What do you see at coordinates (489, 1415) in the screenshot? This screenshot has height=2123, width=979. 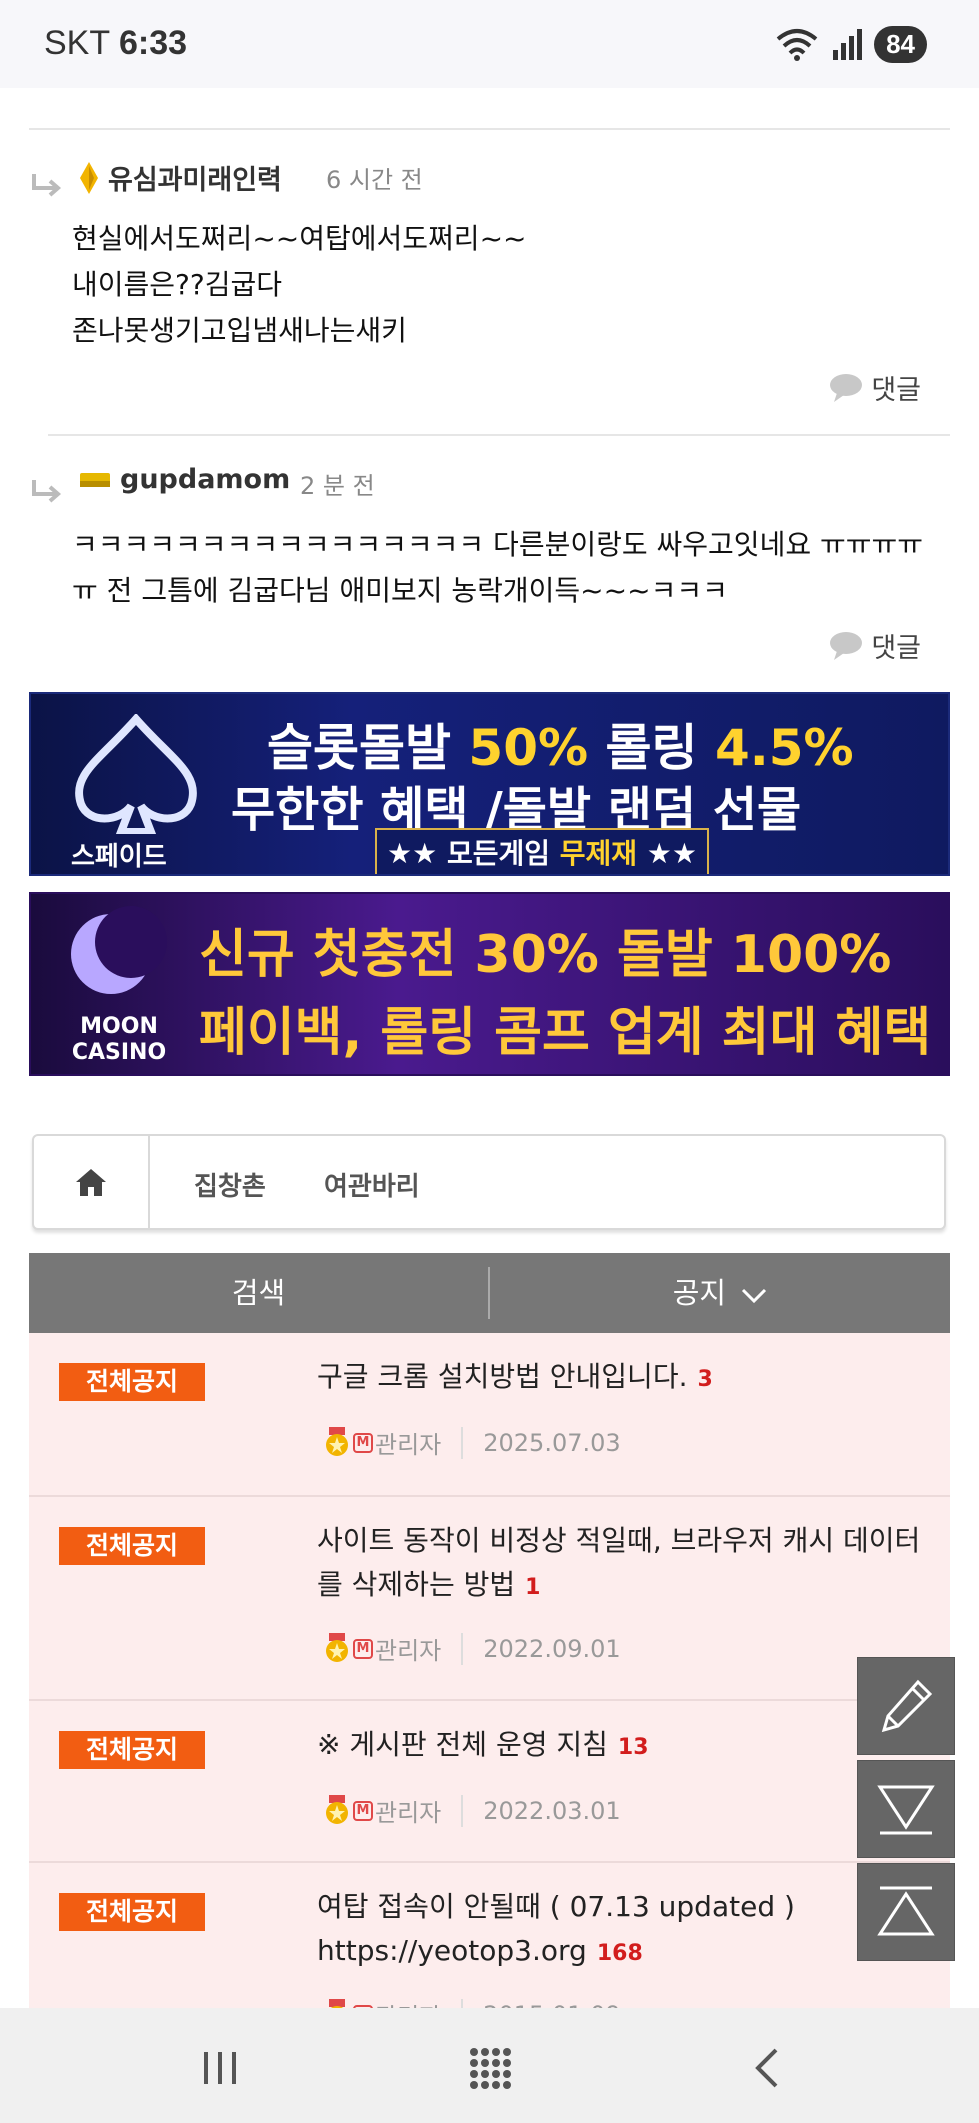 I see `notice-row: 전체공지 구글 크롬 설치방법 안내입니다. 3 M 관리자 2025.07.03` at bounding box center [489, 1415].